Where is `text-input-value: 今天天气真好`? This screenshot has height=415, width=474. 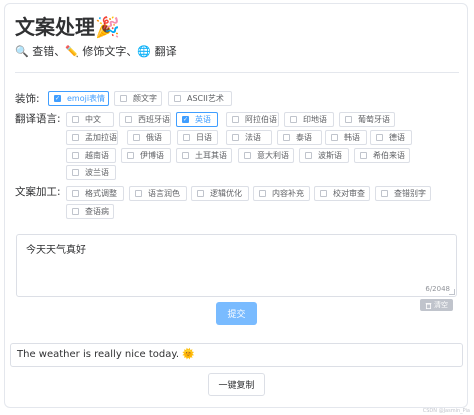
text-input-value: 今天天气真好 is located at coordinates (56, 250).